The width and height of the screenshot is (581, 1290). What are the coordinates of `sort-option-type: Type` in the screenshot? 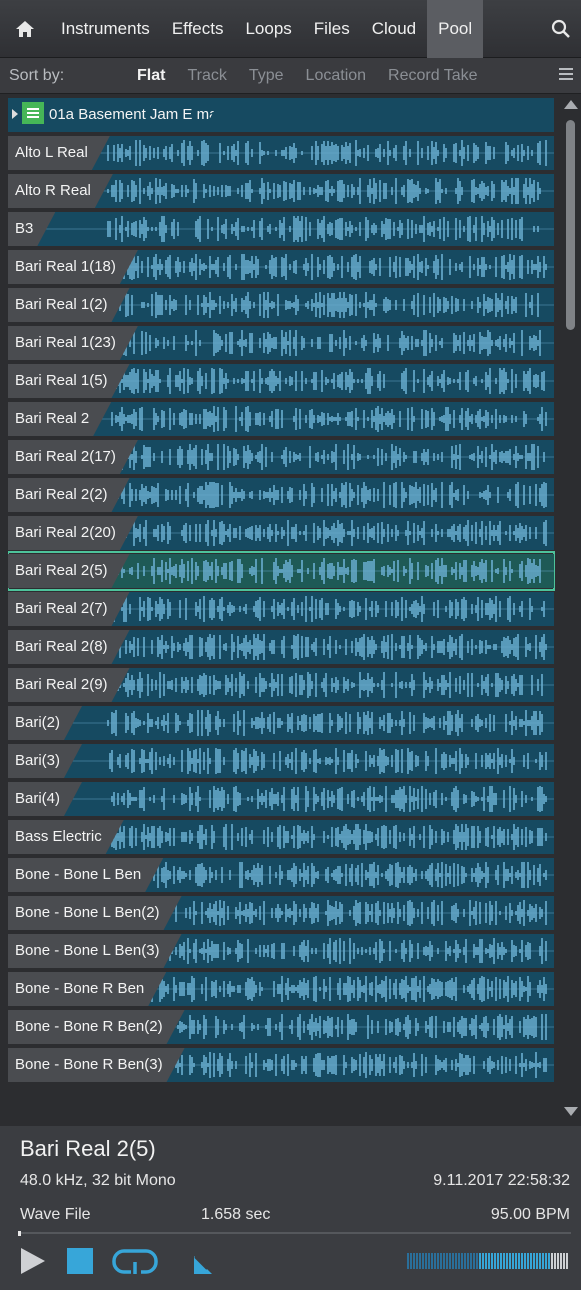 It's located at (266, 76).